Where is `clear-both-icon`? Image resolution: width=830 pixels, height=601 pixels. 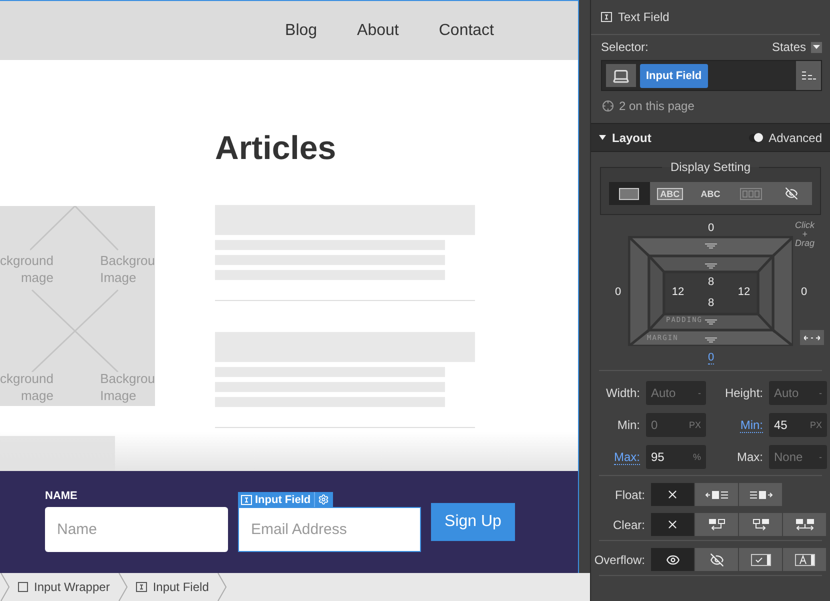 clear-both-icon is located at coordinates (804, 525).